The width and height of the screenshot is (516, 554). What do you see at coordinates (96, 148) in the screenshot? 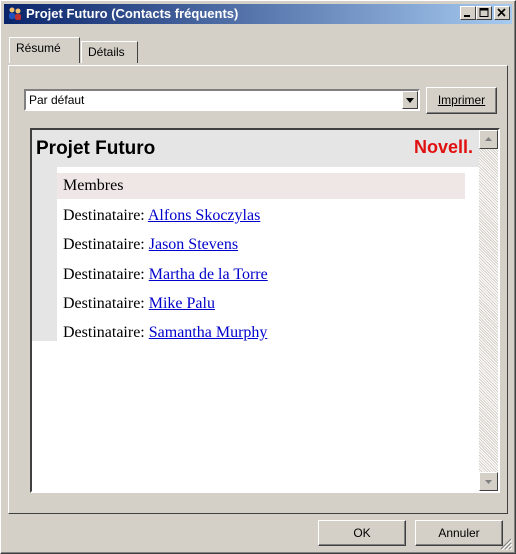
I see `group-title: Projet Futuro` at bounding box center [96, 148].